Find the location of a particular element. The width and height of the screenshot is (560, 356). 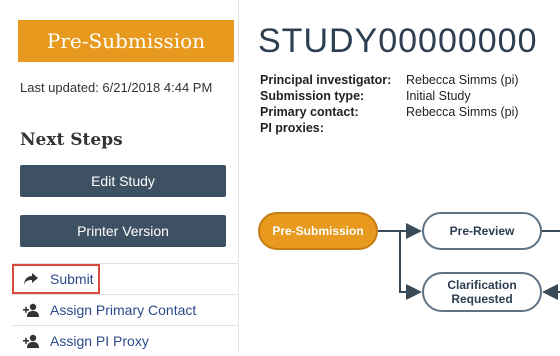

assign-pi-proxy-label: Assign PI Proxy is located at coordinates (99, 341).